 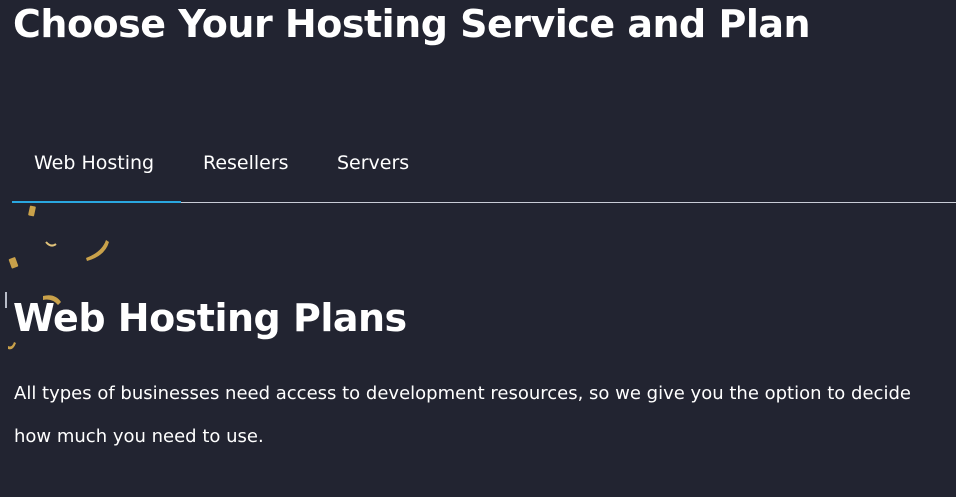 What do you see at coordinates (248, 163) in the screenshot?
I see `tab-resellers: Resellers` at bounding box center [248, 163].